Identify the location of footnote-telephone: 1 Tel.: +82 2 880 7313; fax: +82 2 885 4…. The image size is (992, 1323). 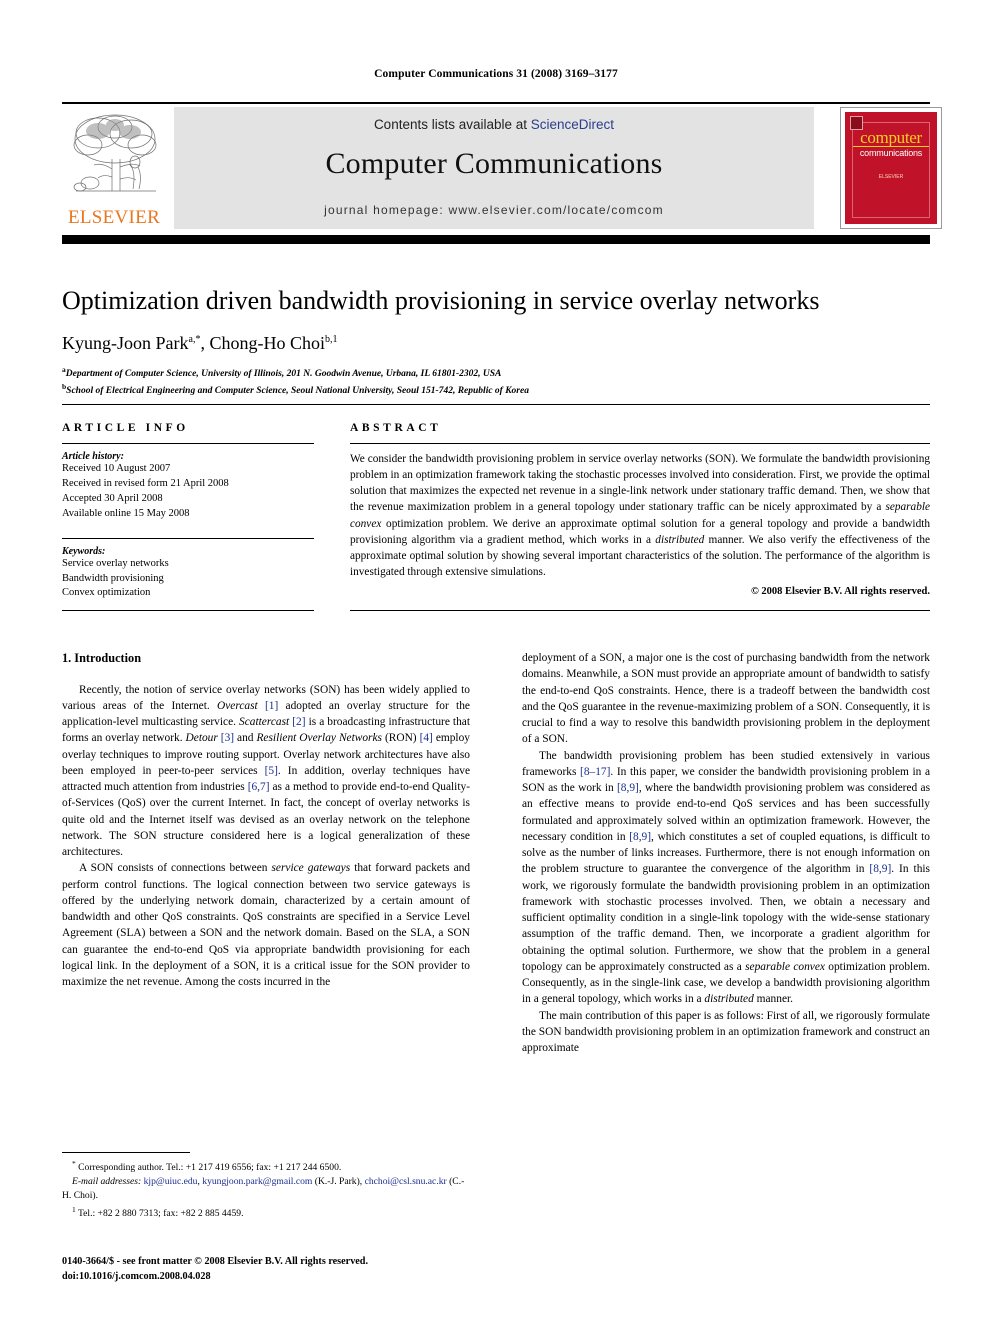
(266, 1213).